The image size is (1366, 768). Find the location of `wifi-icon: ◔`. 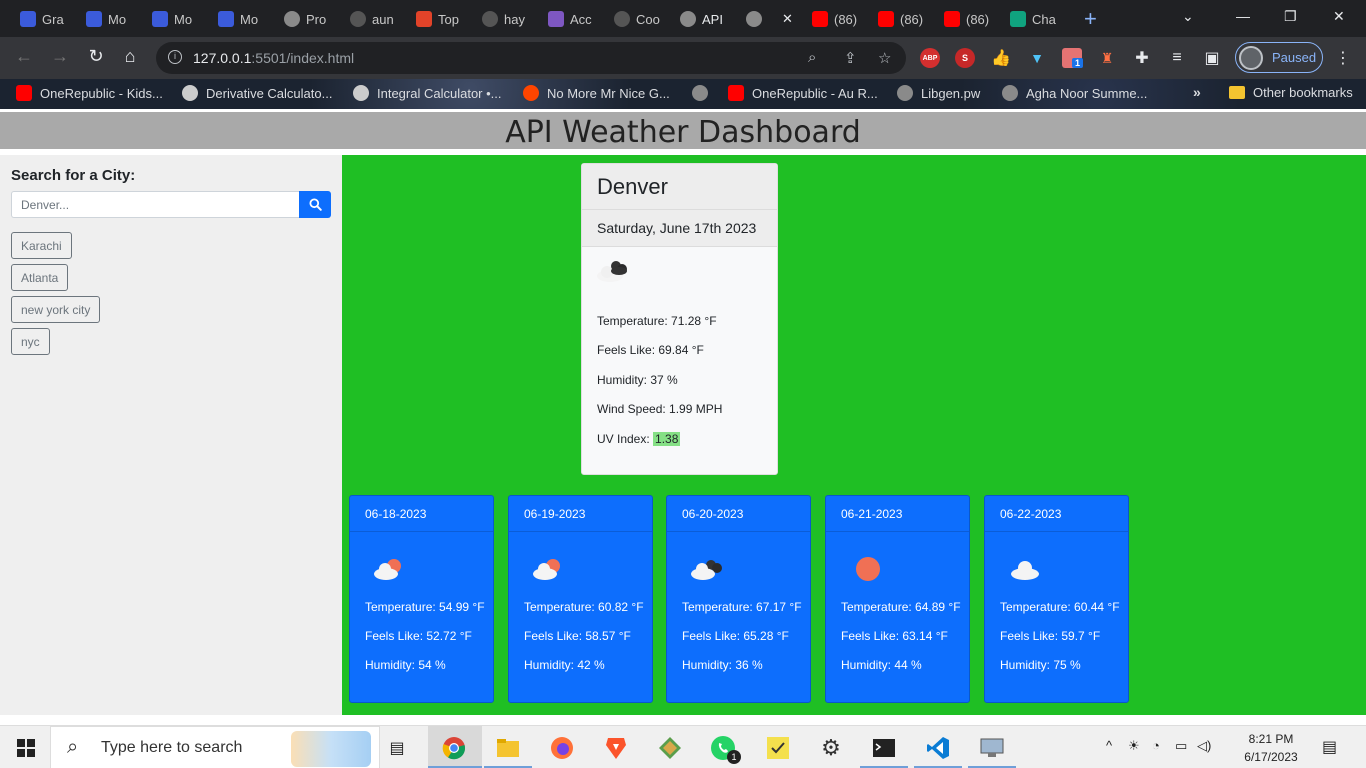

wifi-icon: ◔ is located at coordinates (1156, 745).